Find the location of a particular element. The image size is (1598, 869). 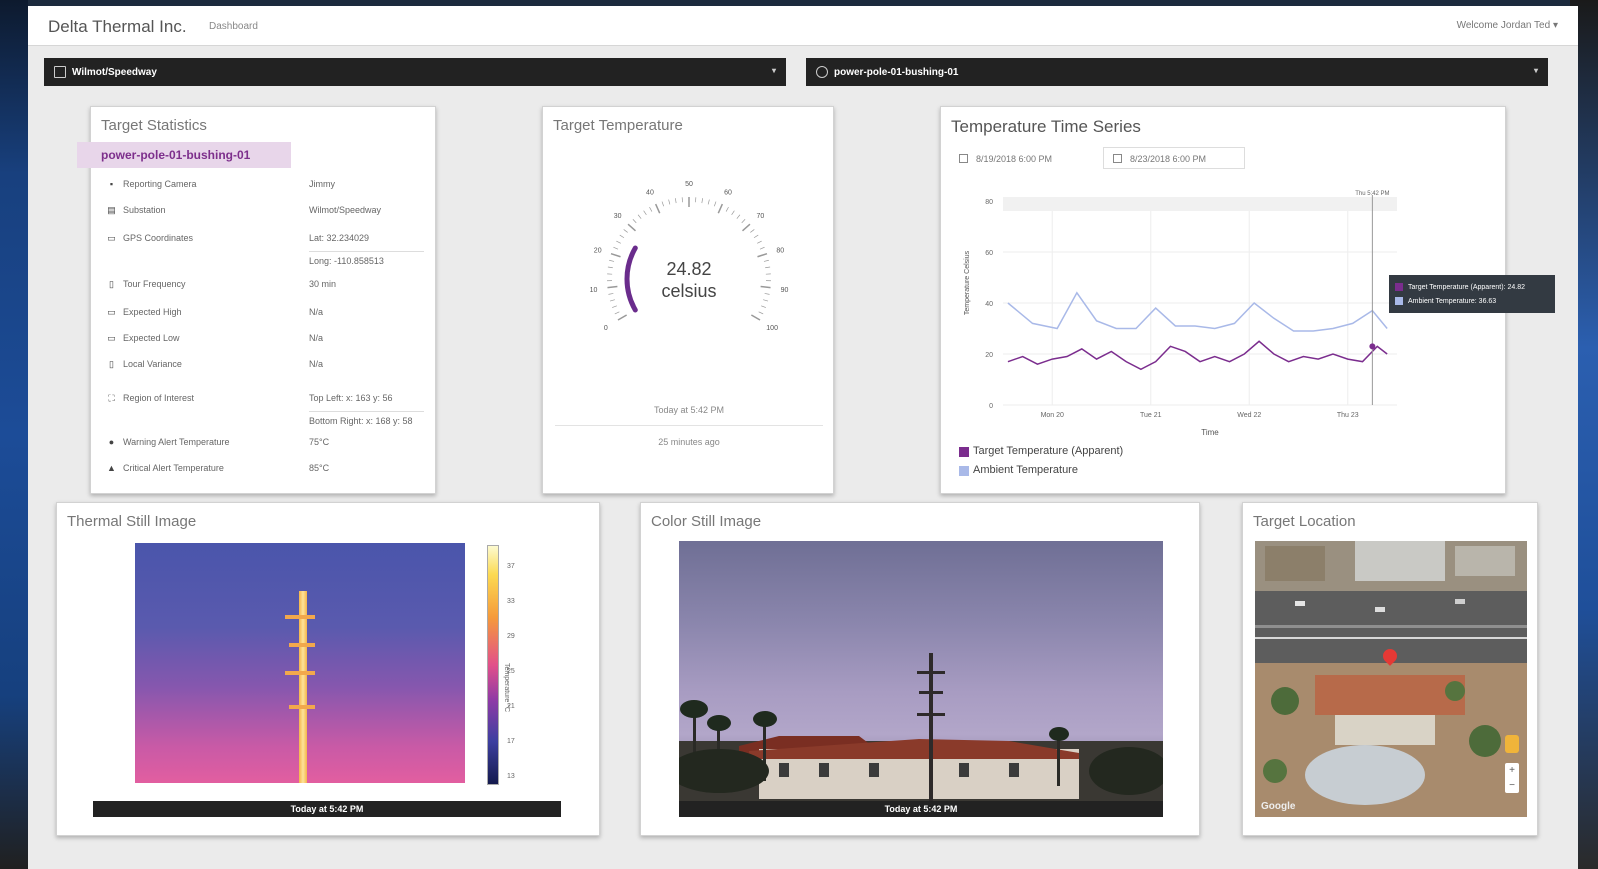

breadcrumb-dashboard: Dashboard is located at coordinates (233, 26).